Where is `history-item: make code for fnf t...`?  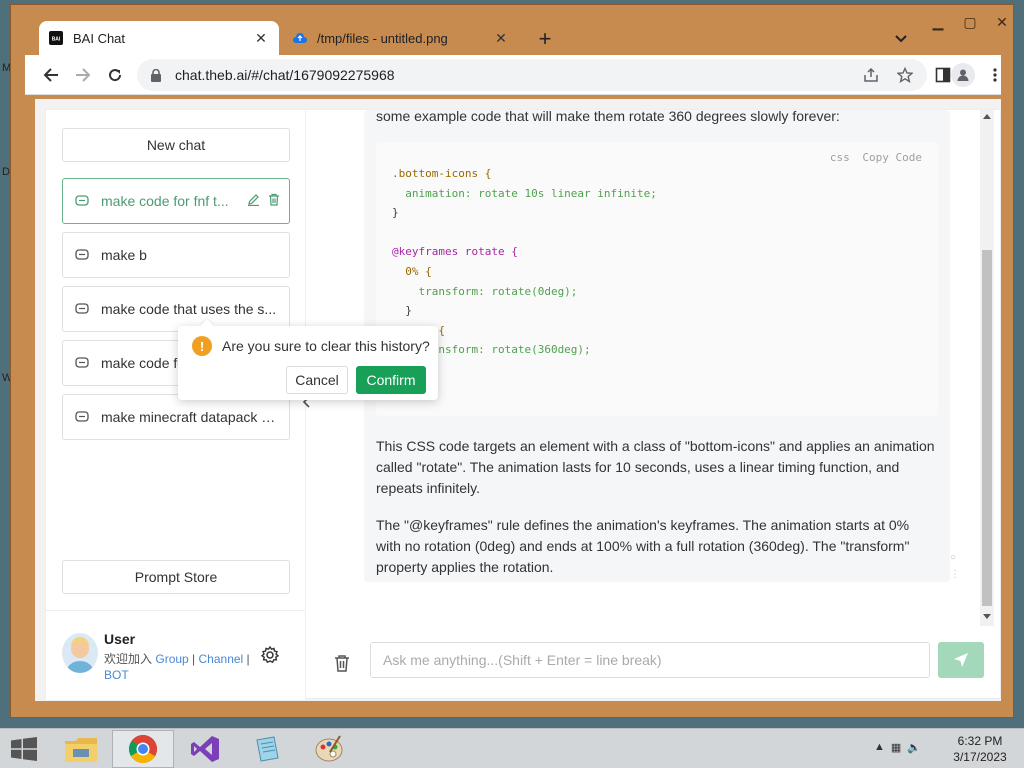 history-item: make code for fnf t... is located at coordinates (176, 201).